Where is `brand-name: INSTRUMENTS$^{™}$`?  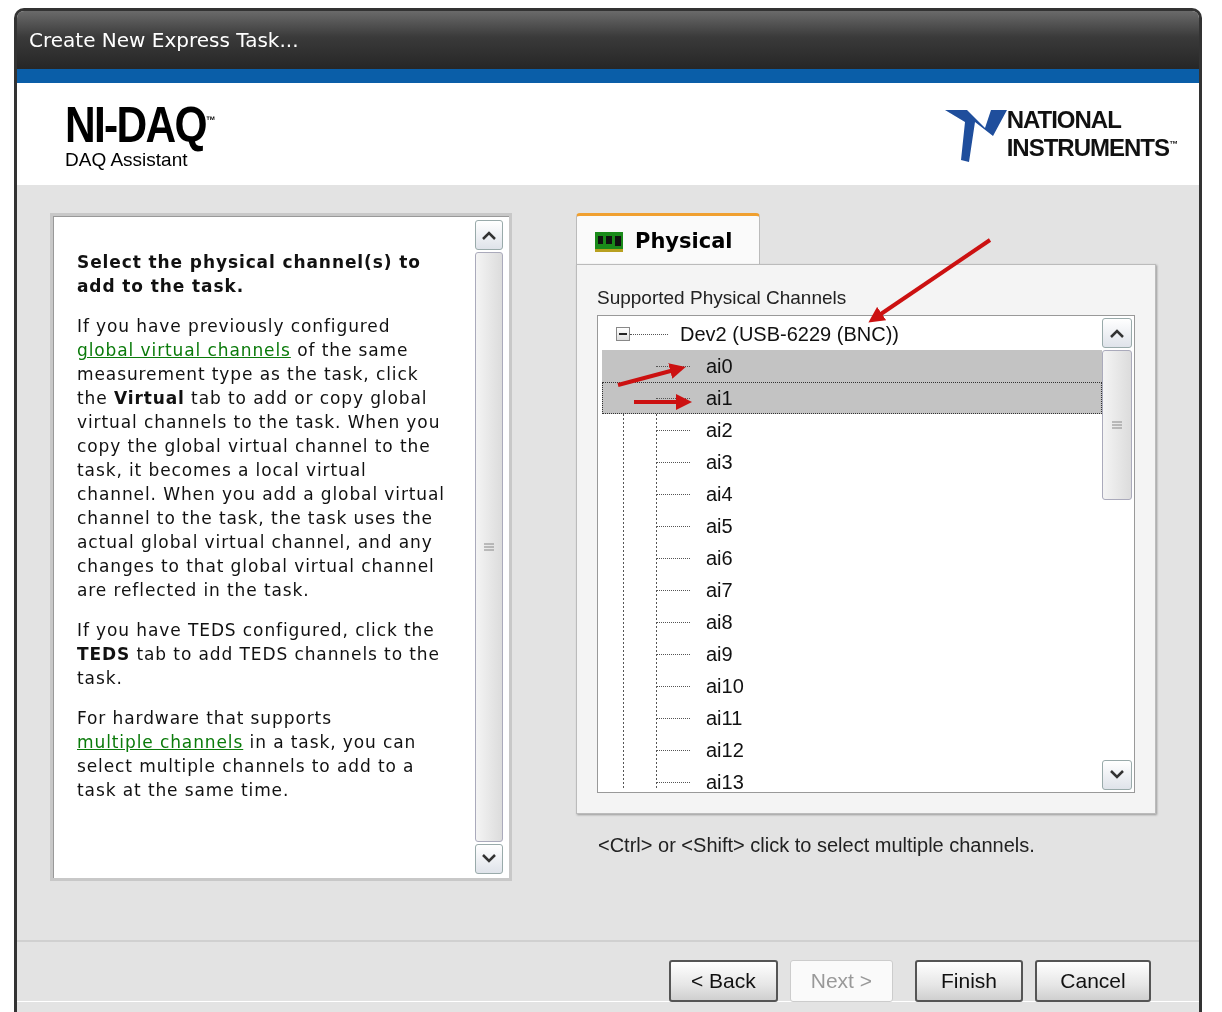 brand-name: INSTRUMENTS$^{™}$ is located at coordinates (1091, 146).